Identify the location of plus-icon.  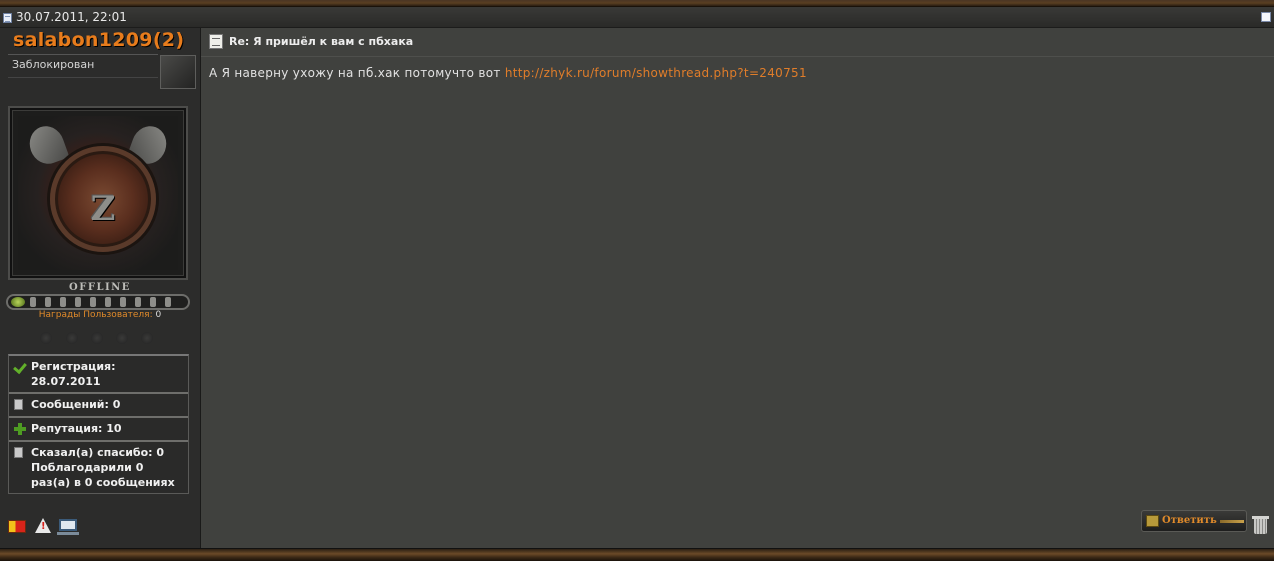
(20, 429).